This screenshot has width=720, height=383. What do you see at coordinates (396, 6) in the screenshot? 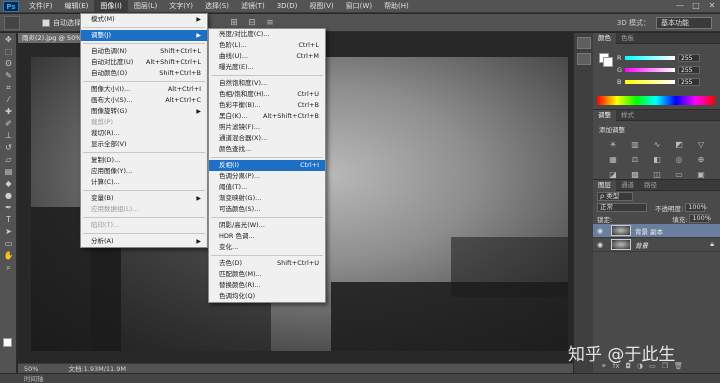
I see `menu-help: 帮助(H)` at bounding box center [396, 6].